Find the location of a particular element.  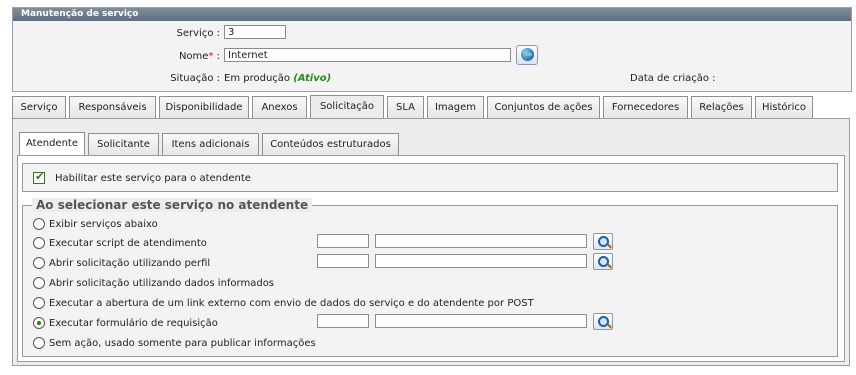

perfil-search-button is located at coordinates (603, 261).